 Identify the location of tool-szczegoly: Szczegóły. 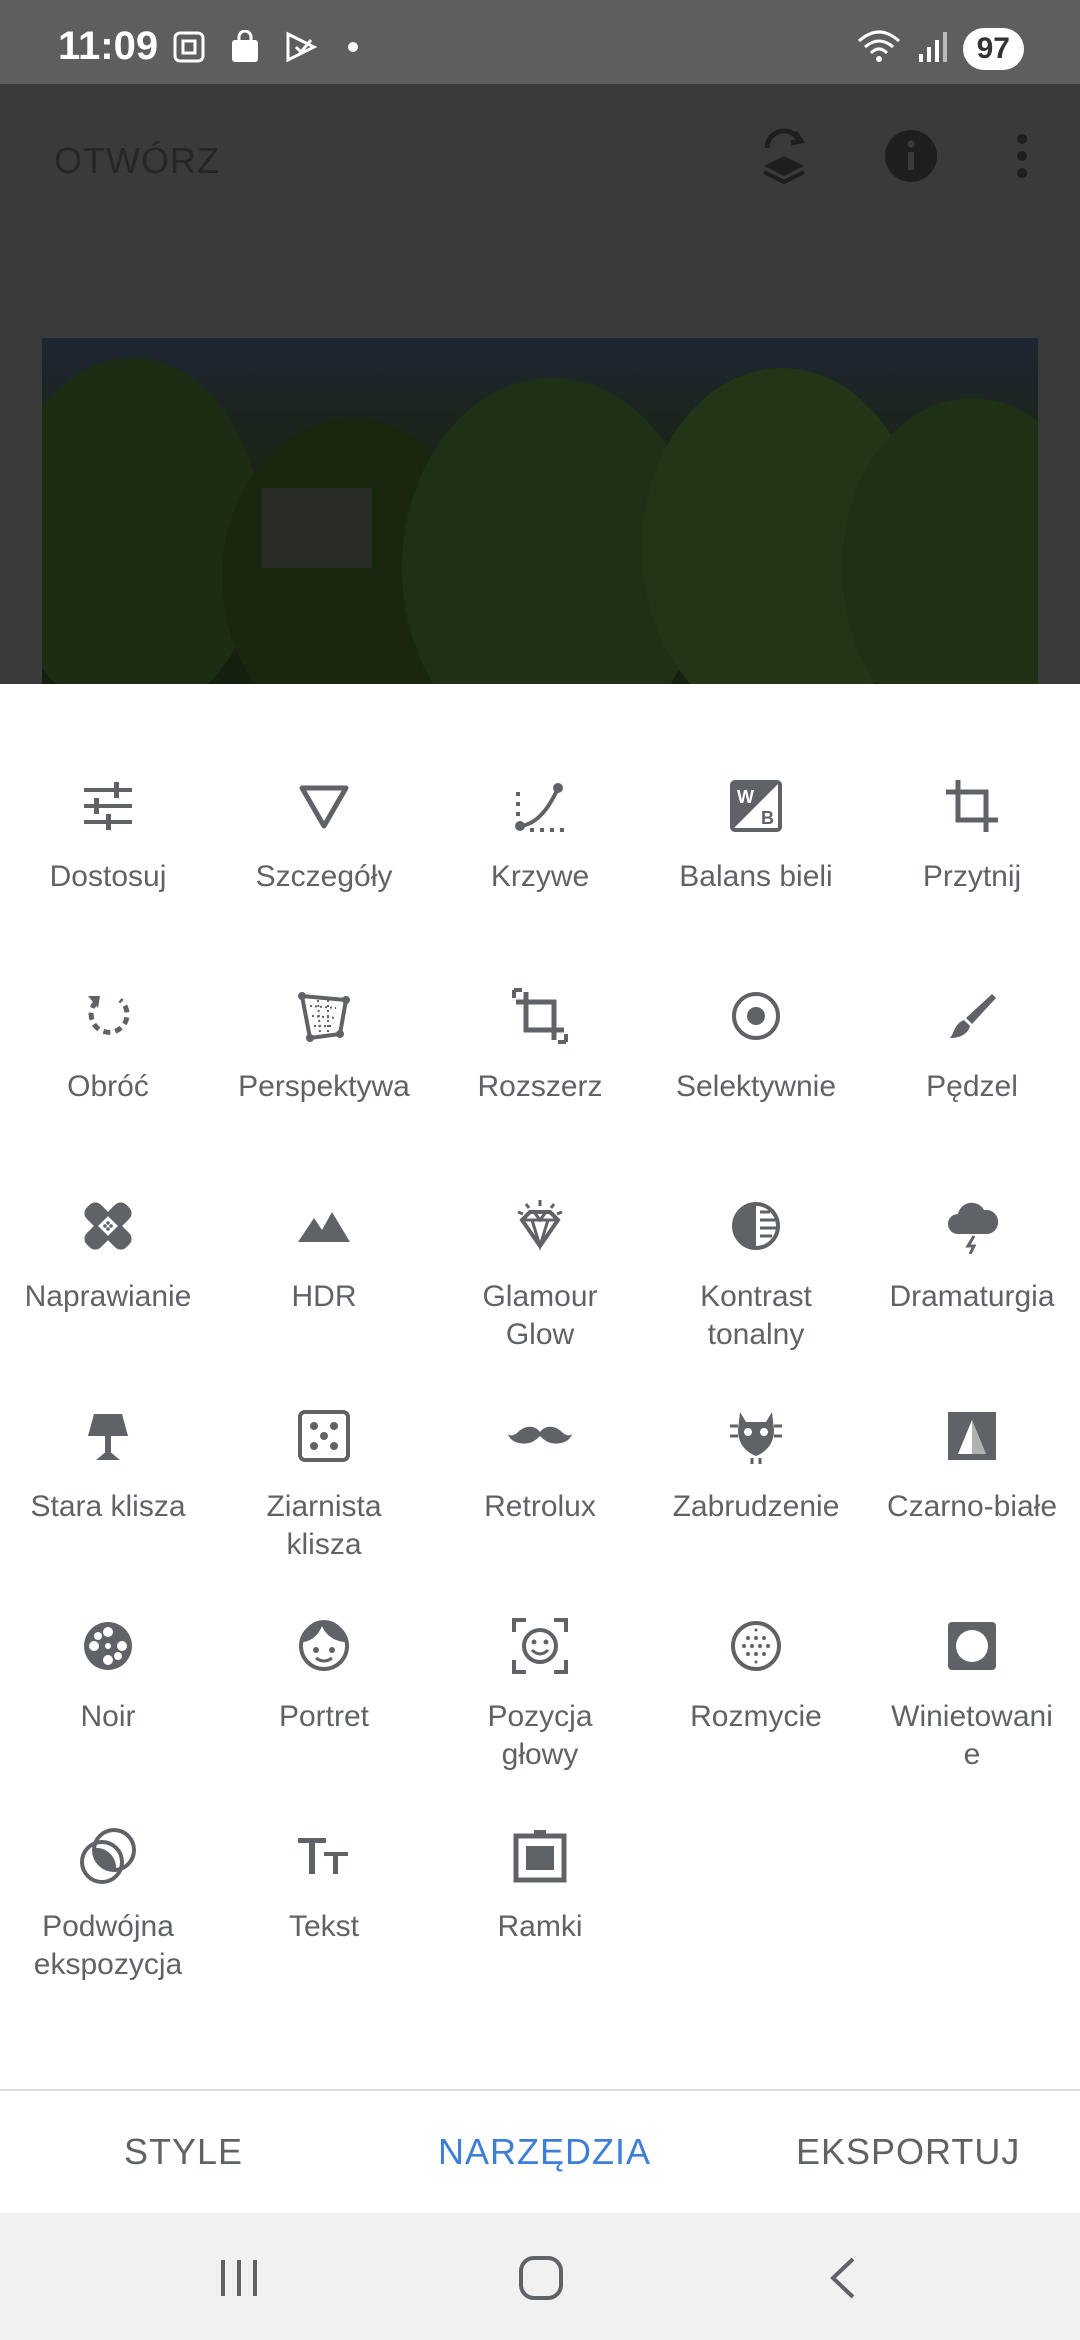
(324, 879).